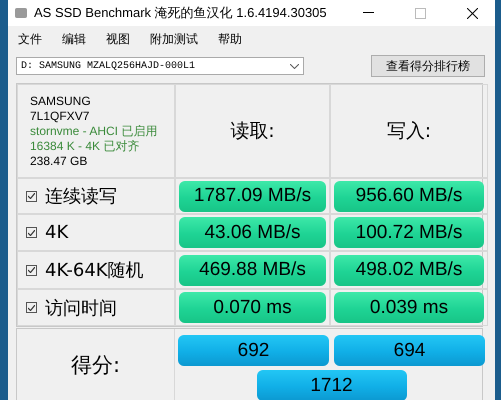 Image resolution: width=501 pixels, height=400 pixels. Describe the element at coordinates (74, 39) in the screenshot. I see `menu-item: 编辑` at that location.